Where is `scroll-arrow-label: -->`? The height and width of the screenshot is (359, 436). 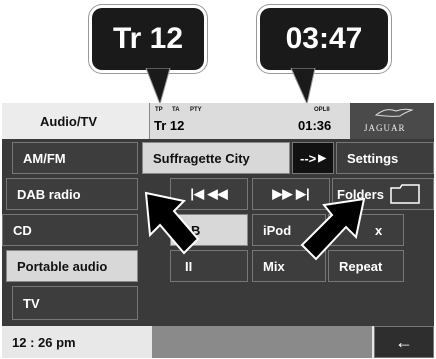 scroll-arrow-label: --> is located at coordinates (308, 158).